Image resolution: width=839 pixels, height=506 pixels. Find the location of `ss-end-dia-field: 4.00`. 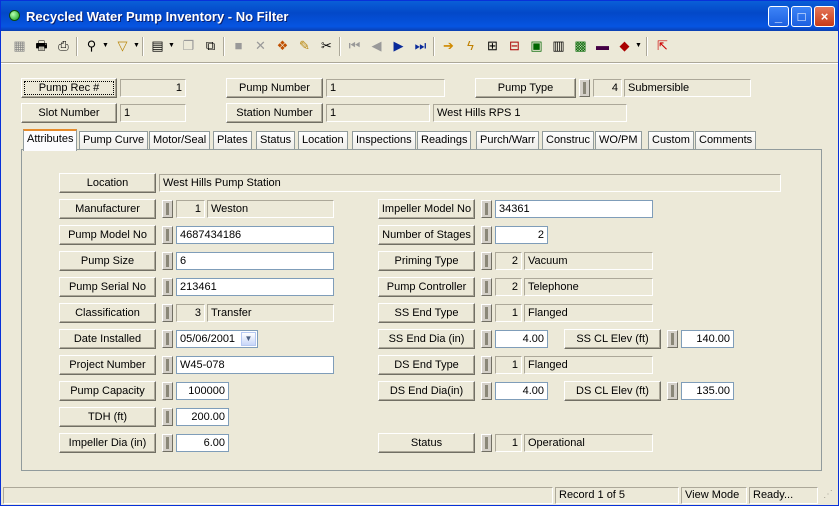

ss-end-dia-field: 4.00 is located at coordinates (521, 339).